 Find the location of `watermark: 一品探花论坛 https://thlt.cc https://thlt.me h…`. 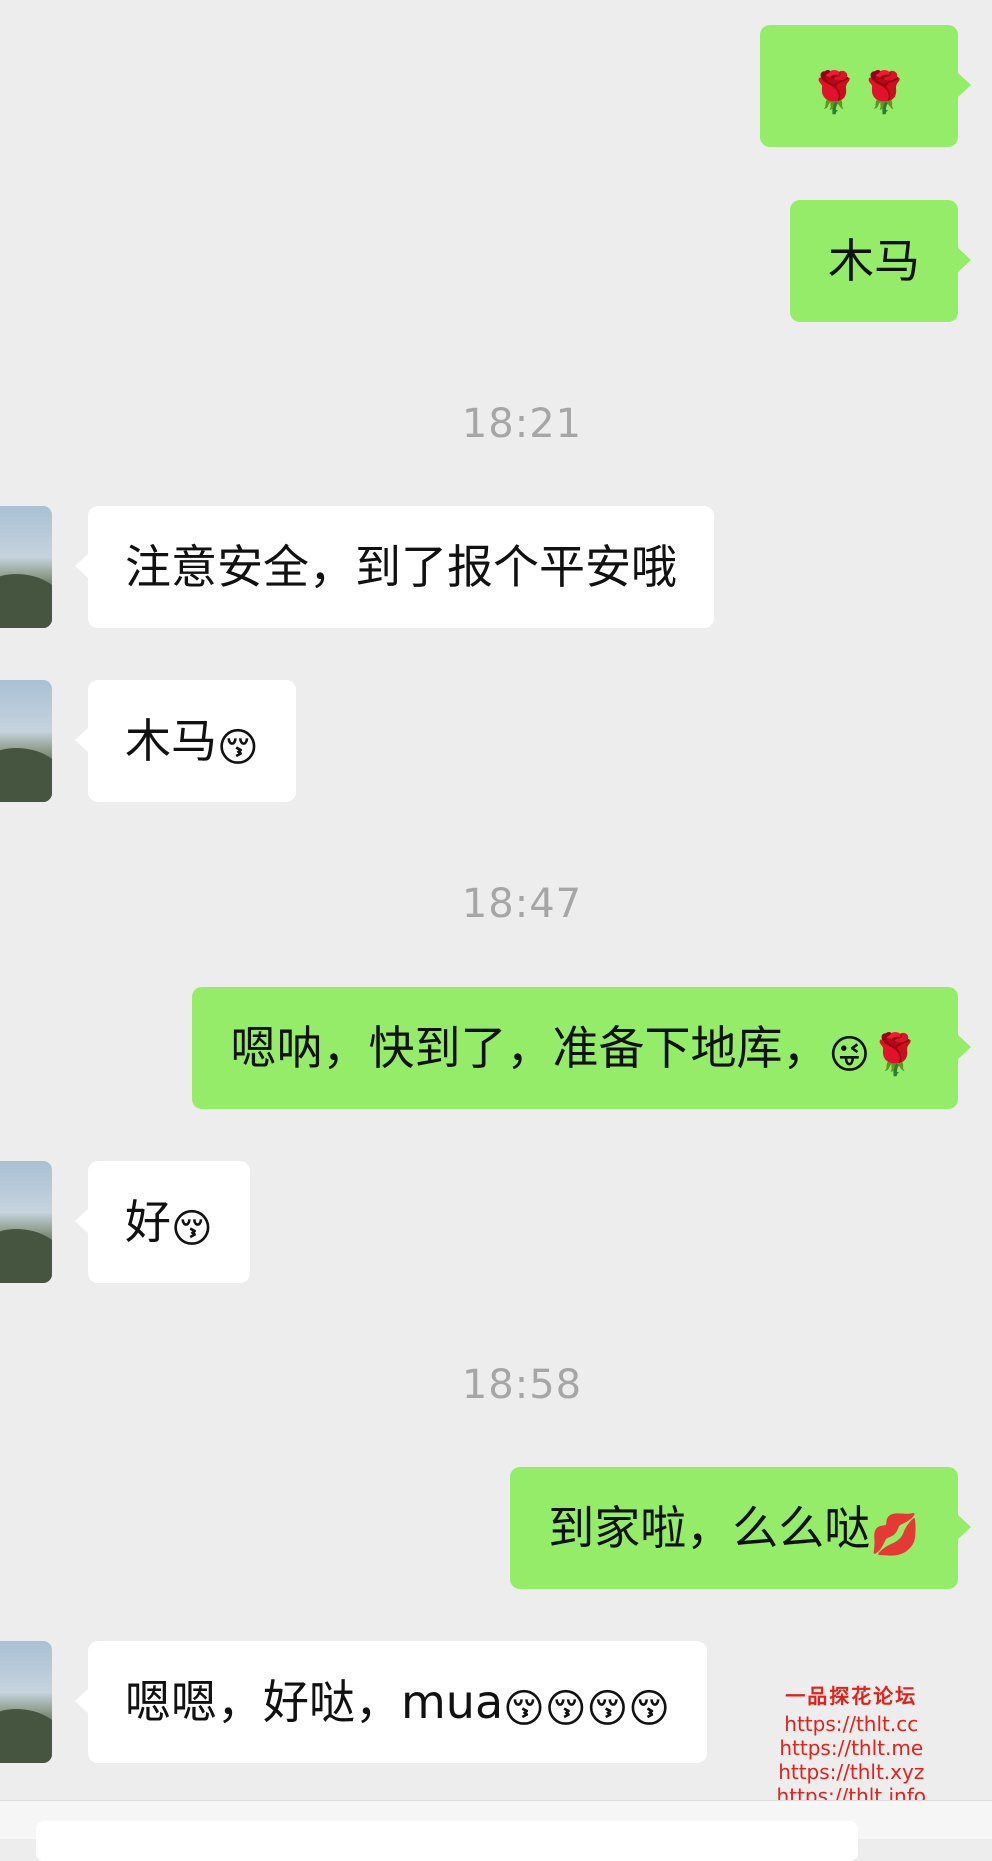

watermark: 一品探花论坛 https://thlt.cc https://thlt.me h… is located at coordinates (851, 1744).